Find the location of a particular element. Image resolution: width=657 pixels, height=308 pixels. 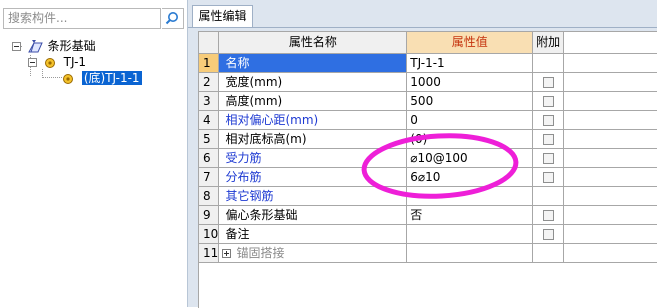

row-property-value: 6⌀10 is located at coordinates (470, 177).